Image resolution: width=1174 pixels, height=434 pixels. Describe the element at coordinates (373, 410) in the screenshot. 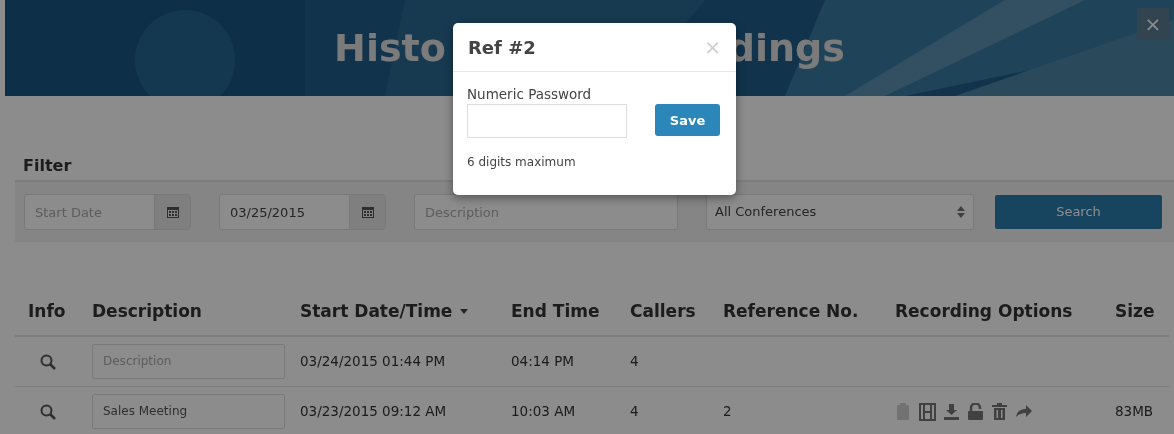

I see `table-cell: 03/23/2015 09:12 AM` at that location.